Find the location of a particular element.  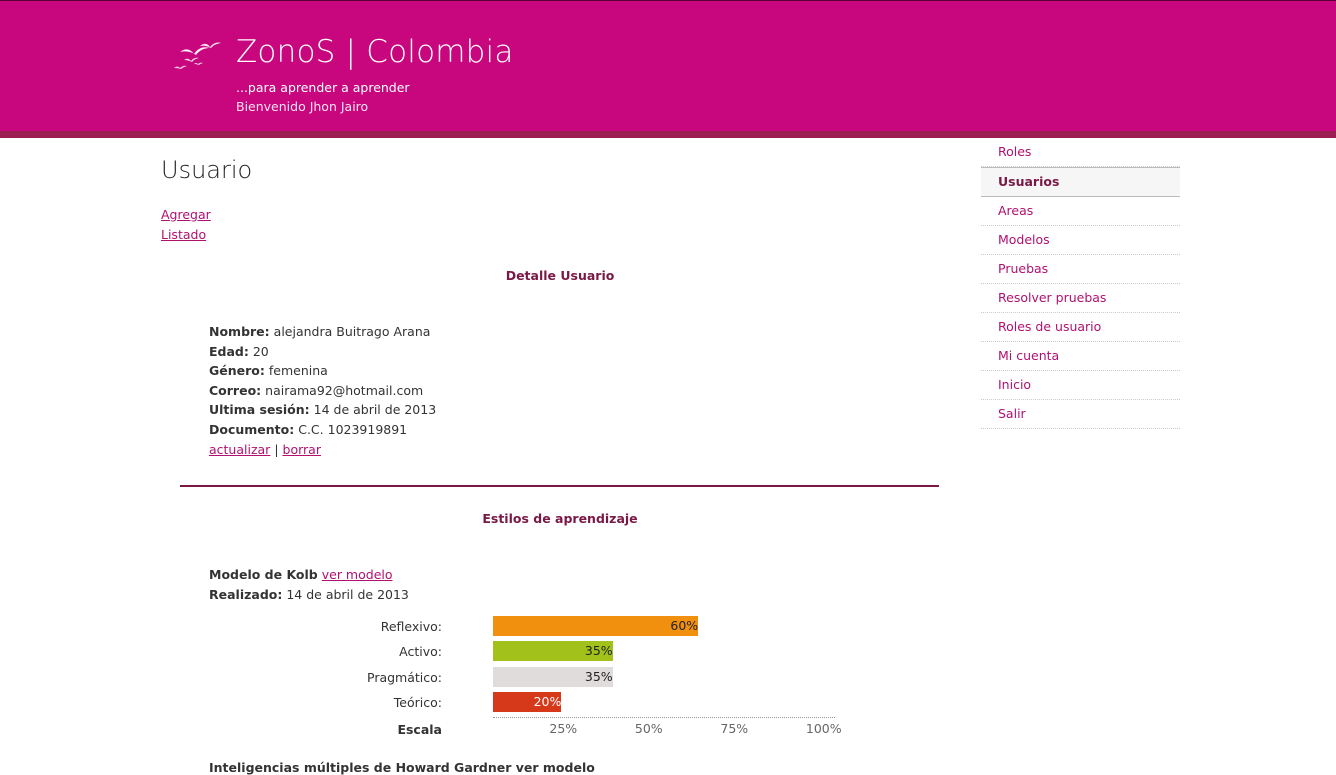

kolb-realizado-row: Realizado: 14 de abril de 2013 is located at coordinates (309, 595).